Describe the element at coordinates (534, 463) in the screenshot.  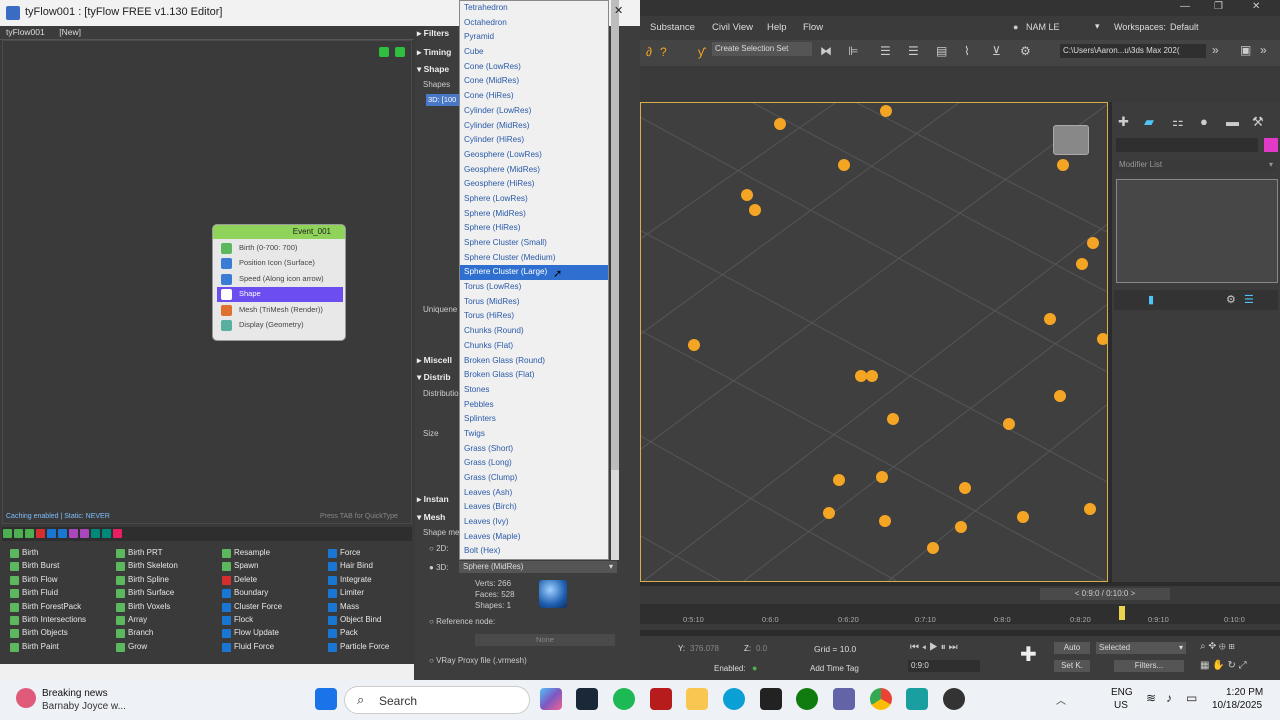
I see `dropdown-option: Grass (Long)` at that location.